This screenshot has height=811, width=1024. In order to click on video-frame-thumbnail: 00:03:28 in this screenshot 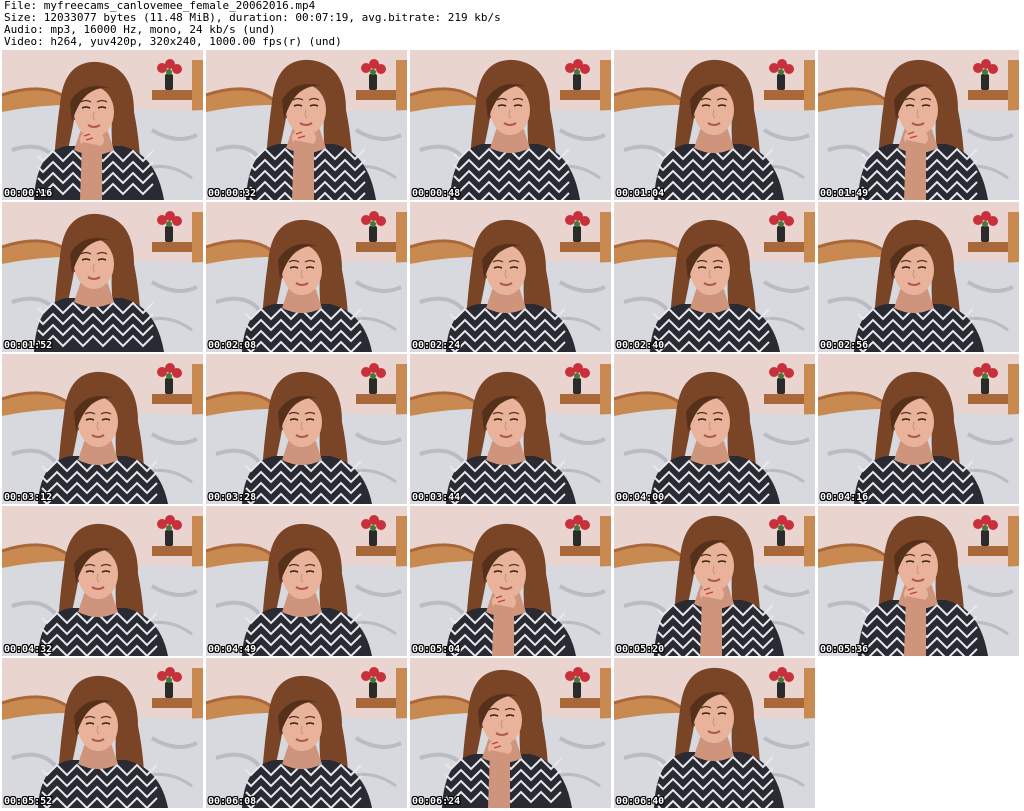, I will do `click(306, 429)`.